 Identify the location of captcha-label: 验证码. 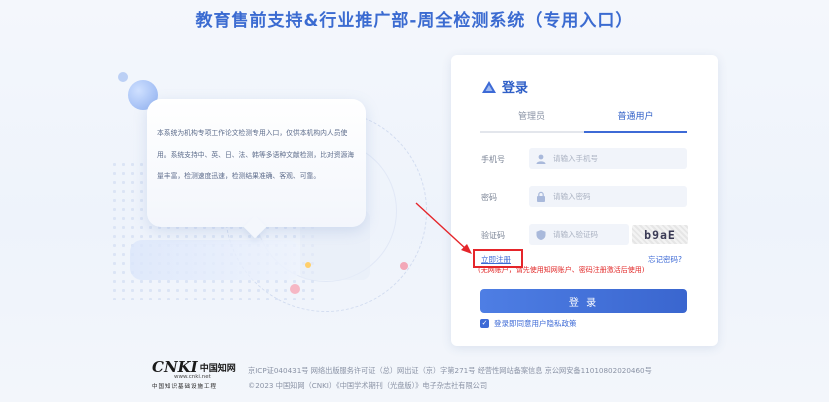
(493, 235).